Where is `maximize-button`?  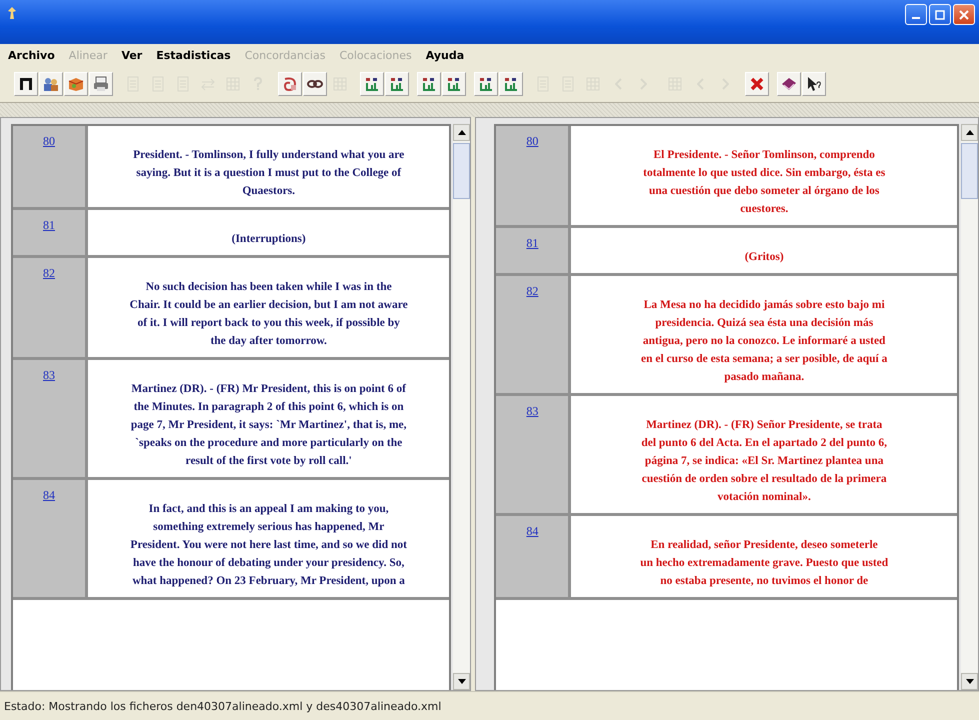 maximize-button is located at coordinates (940, 14).